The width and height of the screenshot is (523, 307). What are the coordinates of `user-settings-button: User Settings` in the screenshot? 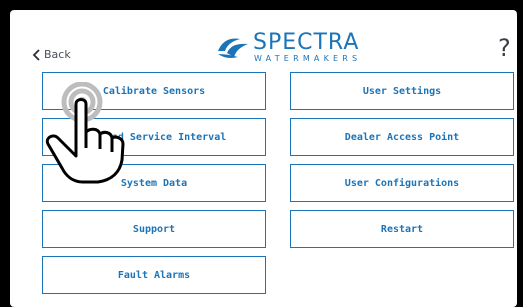 It's located at (402, 91).